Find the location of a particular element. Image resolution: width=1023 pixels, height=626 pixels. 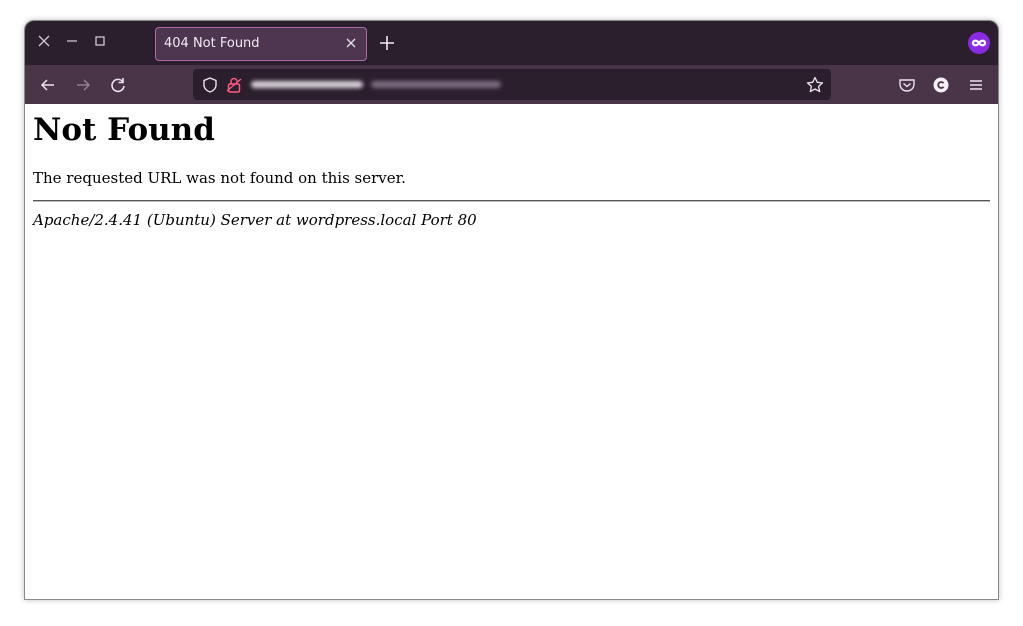

tab-close-icon is located at coordinates (351, 43).